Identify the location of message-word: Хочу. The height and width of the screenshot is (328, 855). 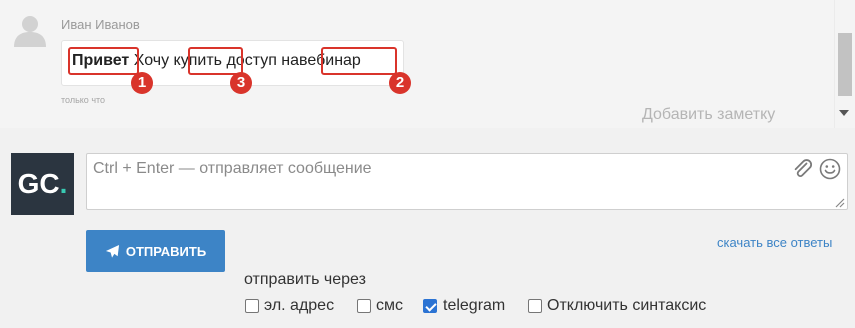
(151, 60).